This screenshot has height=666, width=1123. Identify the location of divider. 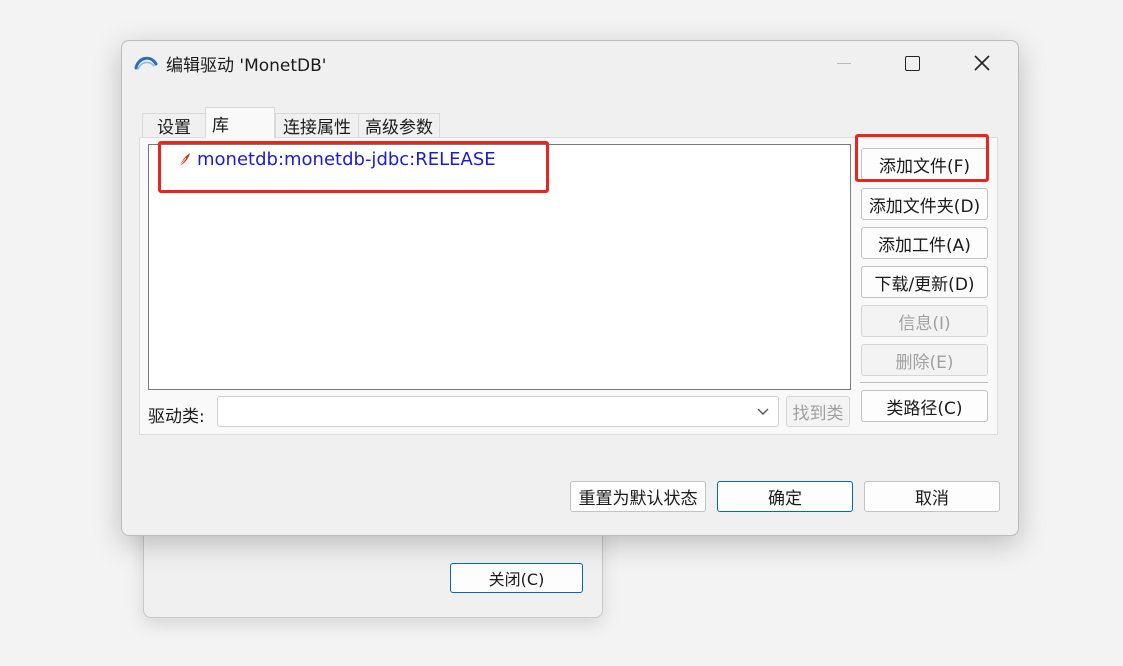
(924, 382).